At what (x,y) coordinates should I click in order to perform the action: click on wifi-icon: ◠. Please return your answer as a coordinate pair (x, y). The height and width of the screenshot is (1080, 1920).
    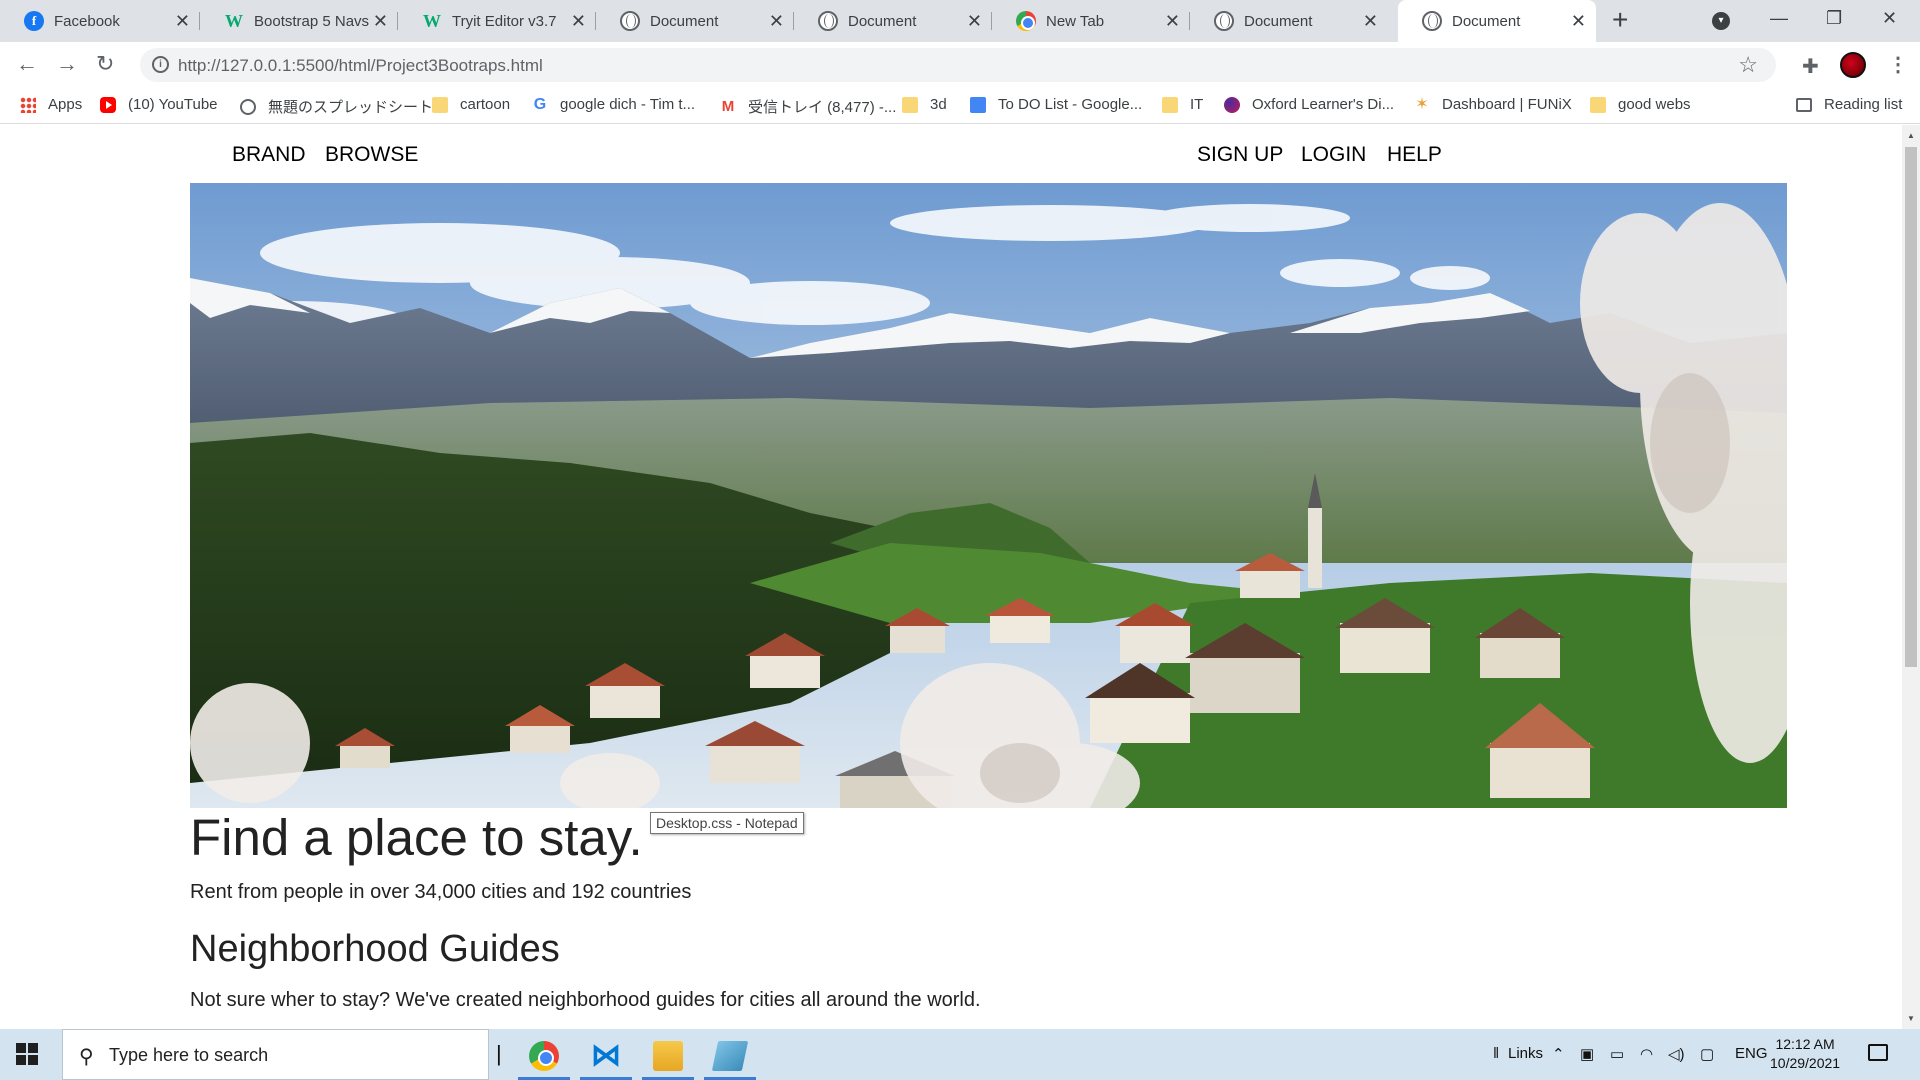
    Looking at the image, I should click on (1646, 1054).